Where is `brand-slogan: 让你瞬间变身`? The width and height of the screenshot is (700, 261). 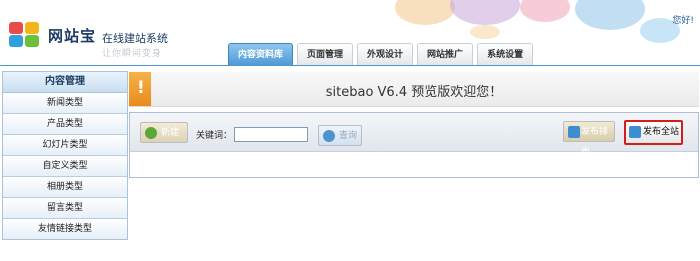 brand-slogan: 让你瞬间变身 is located at coordinates (132, 54).